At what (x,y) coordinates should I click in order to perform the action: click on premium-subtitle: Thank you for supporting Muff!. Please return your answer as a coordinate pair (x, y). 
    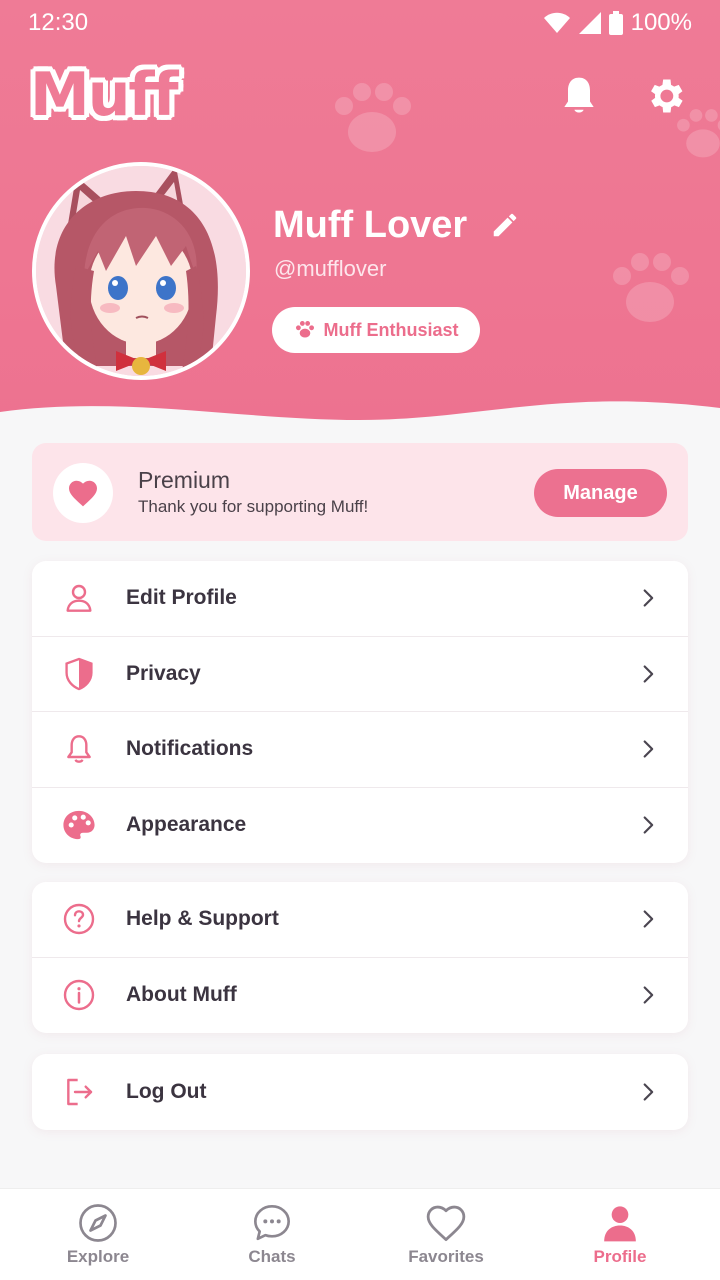
    Looking at the image, I should click on (253, 506).